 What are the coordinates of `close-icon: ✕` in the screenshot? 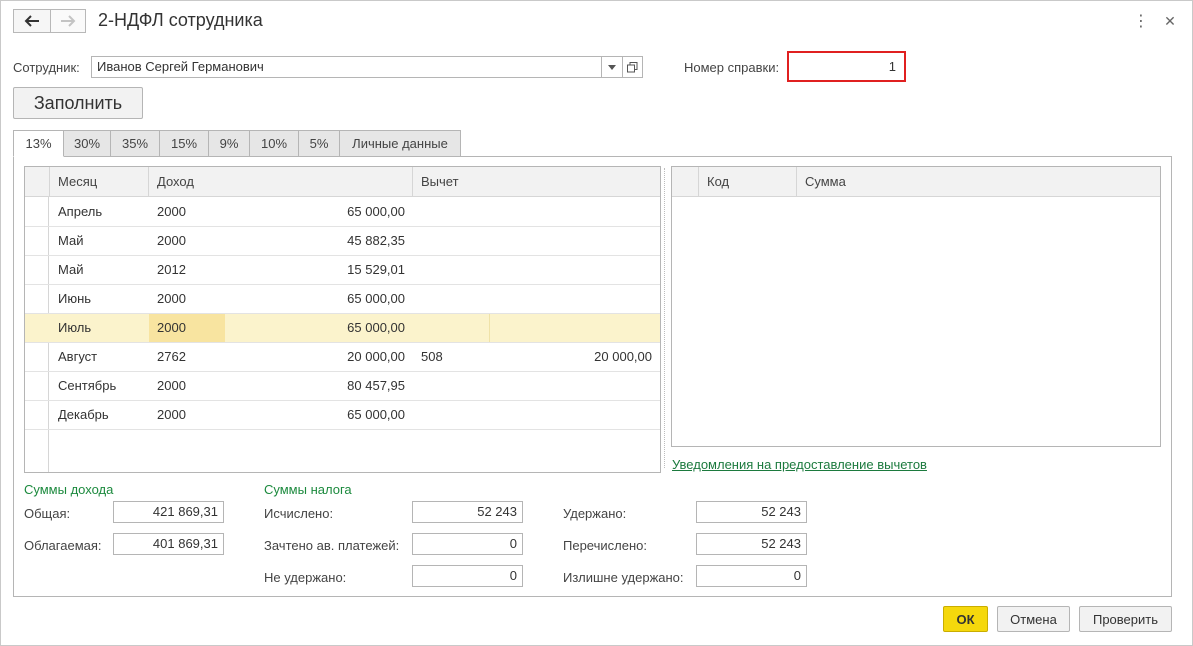 It's located at (1170, 21).